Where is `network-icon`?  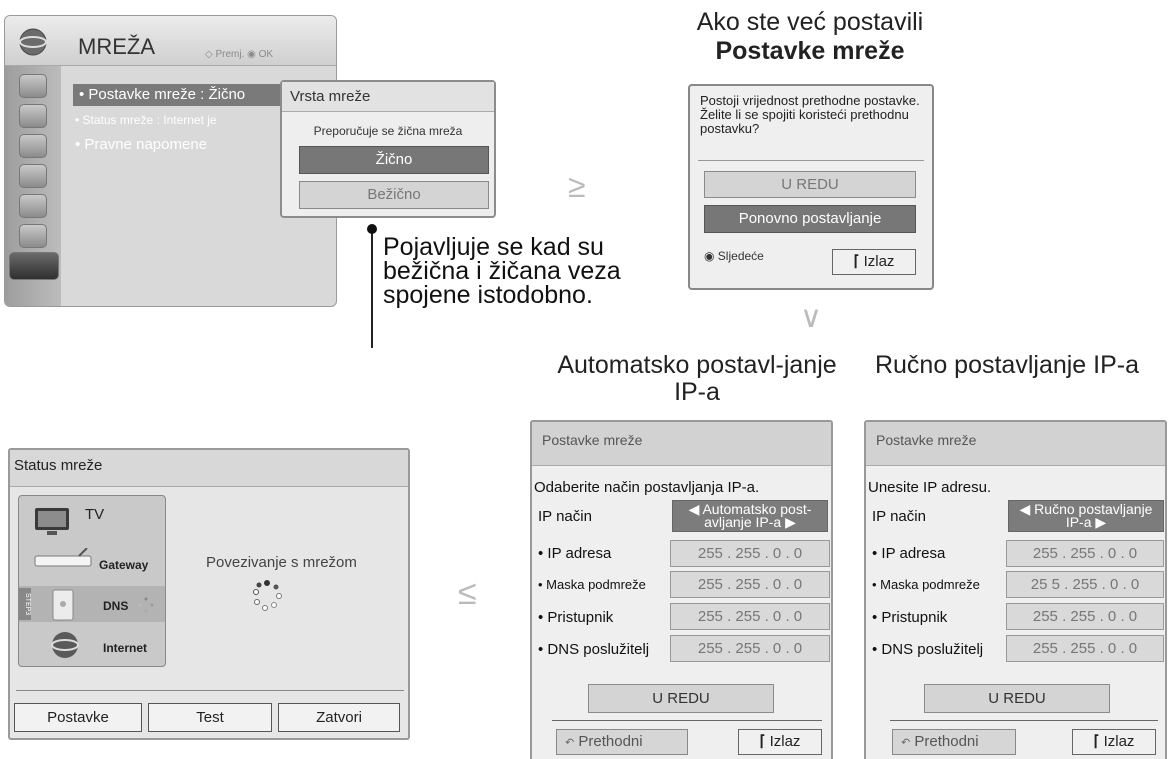
network-icon is located at coordinates (34, 266).